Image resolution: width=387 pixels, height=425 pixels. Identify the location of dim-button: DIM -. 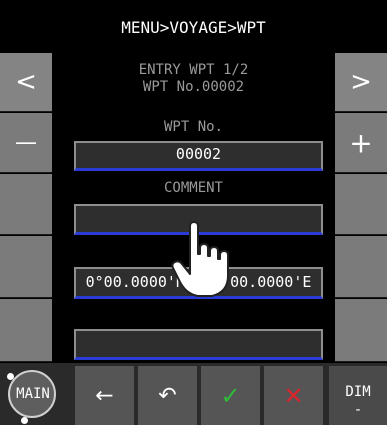
(358, 395).